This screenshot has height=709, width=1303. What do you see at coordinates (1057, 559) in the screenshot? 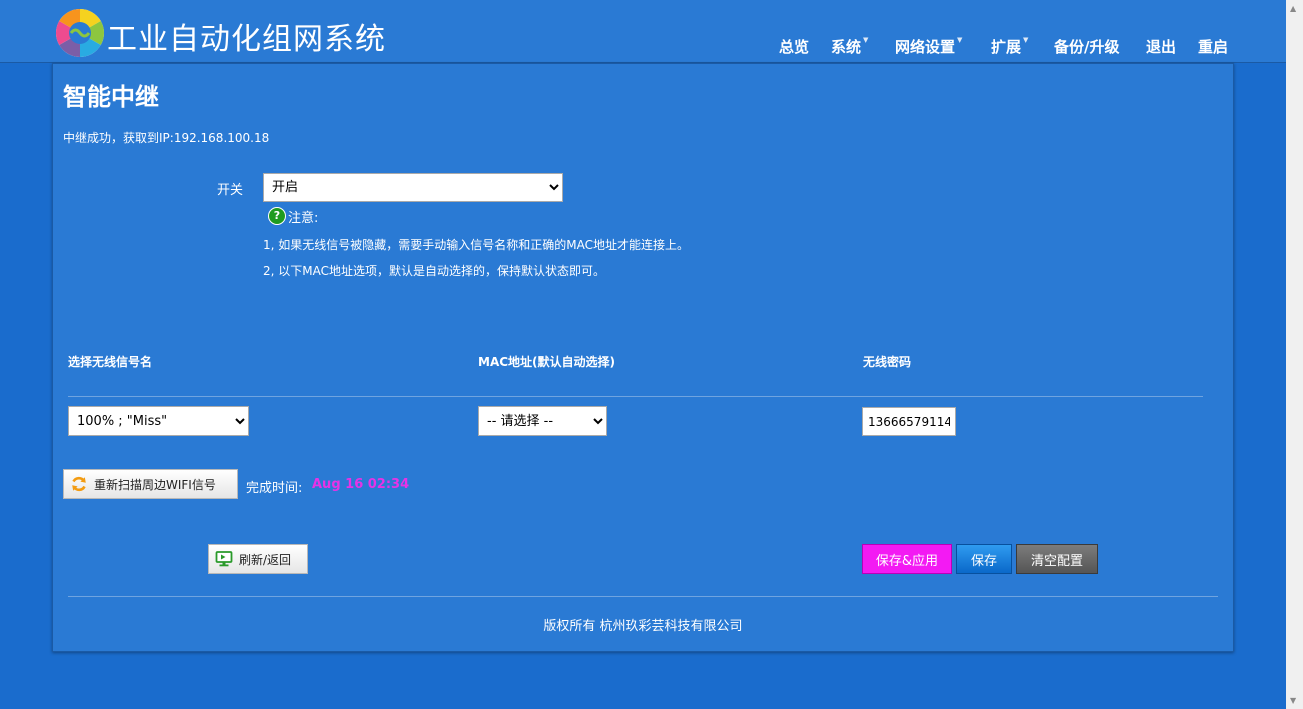
I see `clear-config-button: 清空配置` at bounding box center [1057, 559].